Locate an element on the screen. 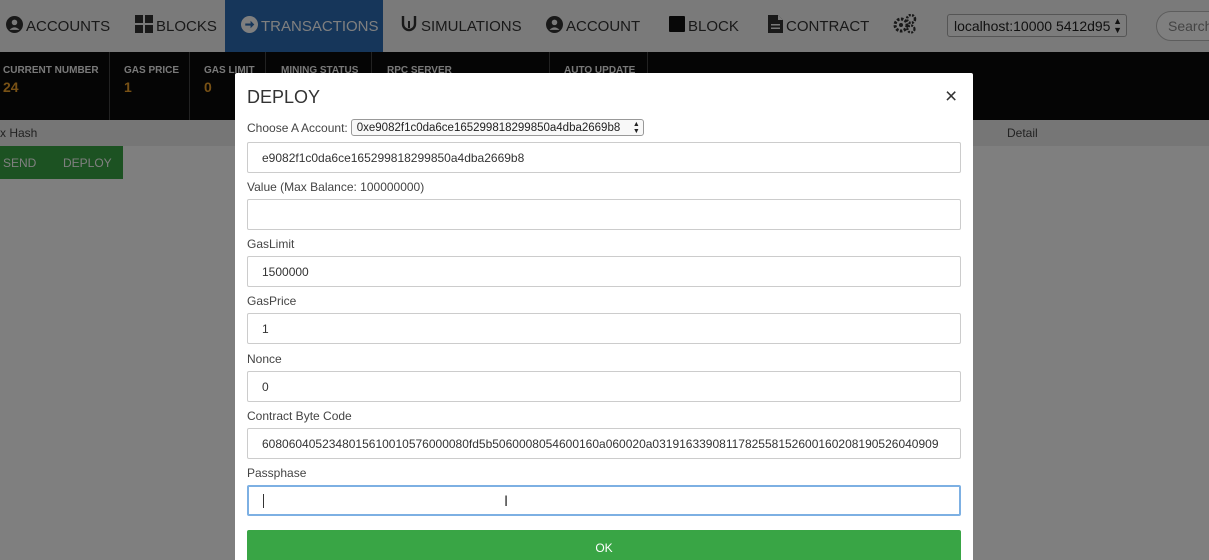 The image size is (1209, 560). gasprice-field: 1 is located at coordinates (604, 328).